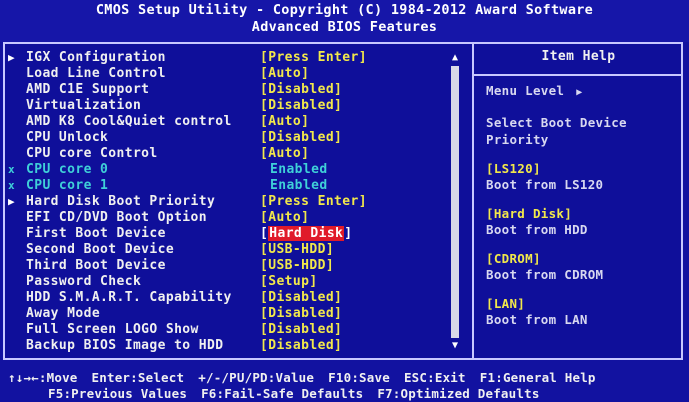 The height and width of the screenshot is (402, 689). What do you see at coordinates (506, 303) in the screenshot?
I see `help-option-key: [LAN]` at bounding box center [506, 303].